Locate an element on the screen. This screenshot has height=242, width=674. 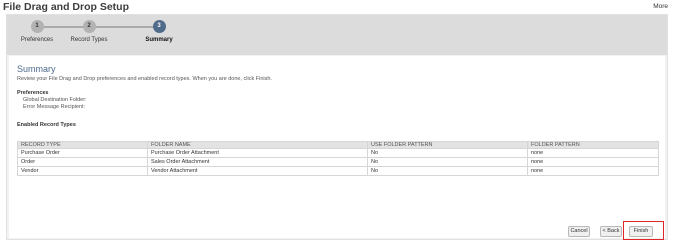
folder-name-cell: Vendor Attachment is located at coordinates (257, 171).